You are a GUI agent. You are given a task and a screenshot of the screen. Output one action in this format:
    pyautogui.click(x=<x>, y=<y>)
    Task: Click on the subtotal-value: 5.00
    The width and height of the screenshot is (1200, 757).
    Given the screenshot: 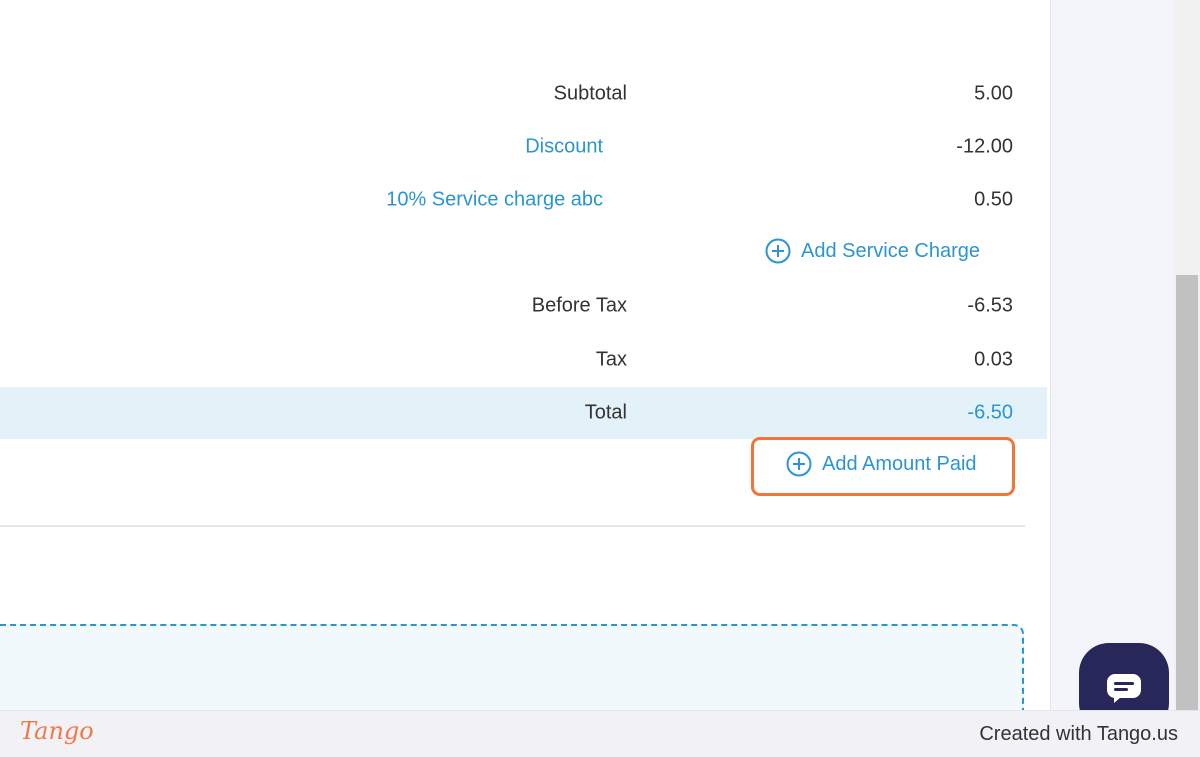 What is the action you would take?
    pyautogui.click(x=993, y=93)
    